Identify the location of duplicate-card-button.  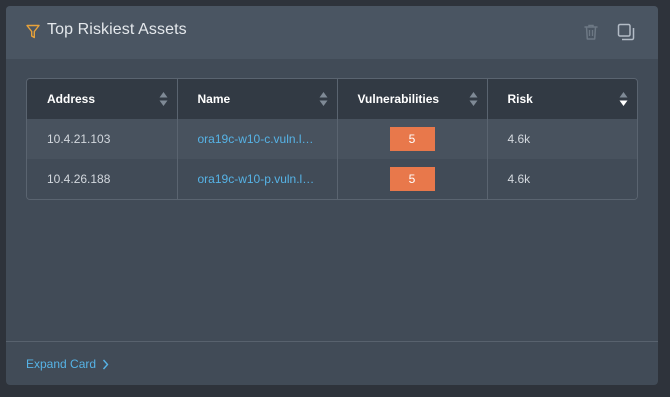
(626, 32).